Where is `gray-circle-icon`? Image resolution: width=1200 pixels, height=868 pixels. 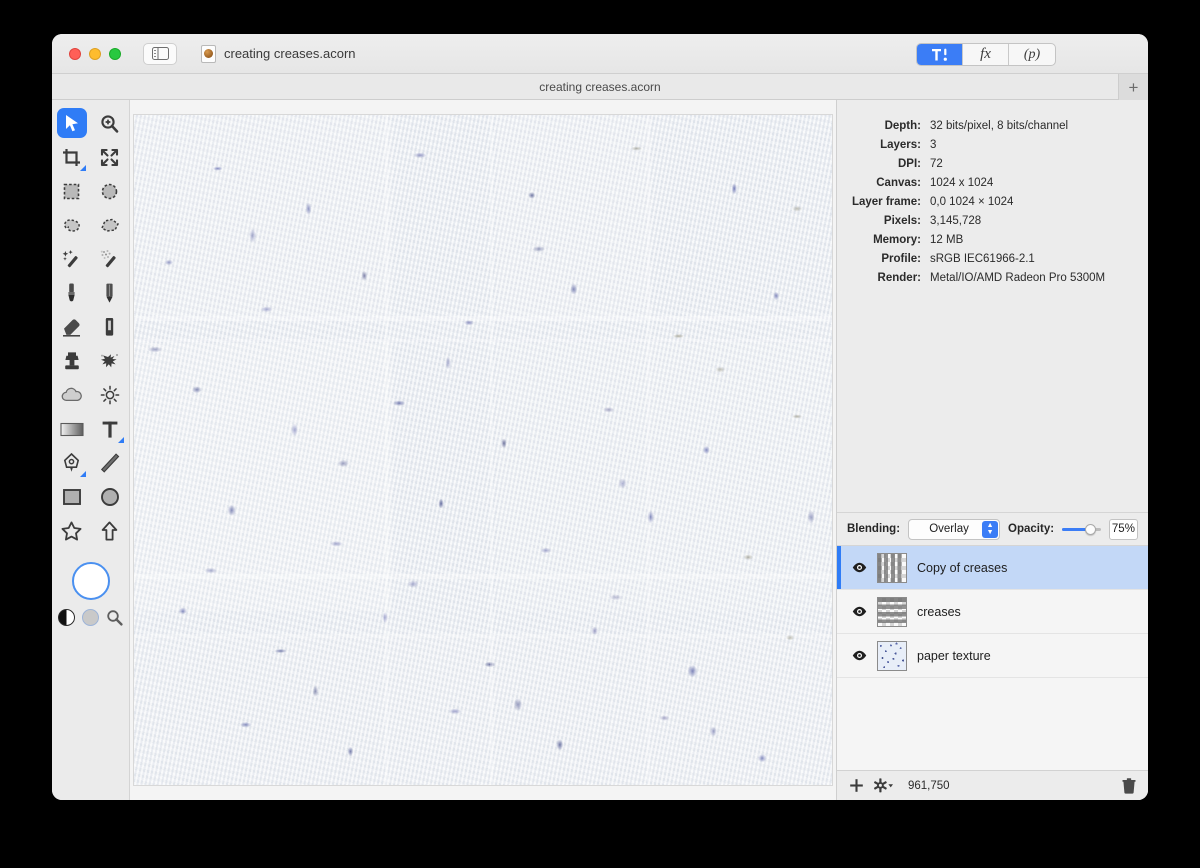
gray-circle-icon is located at coordinates (90, 617).